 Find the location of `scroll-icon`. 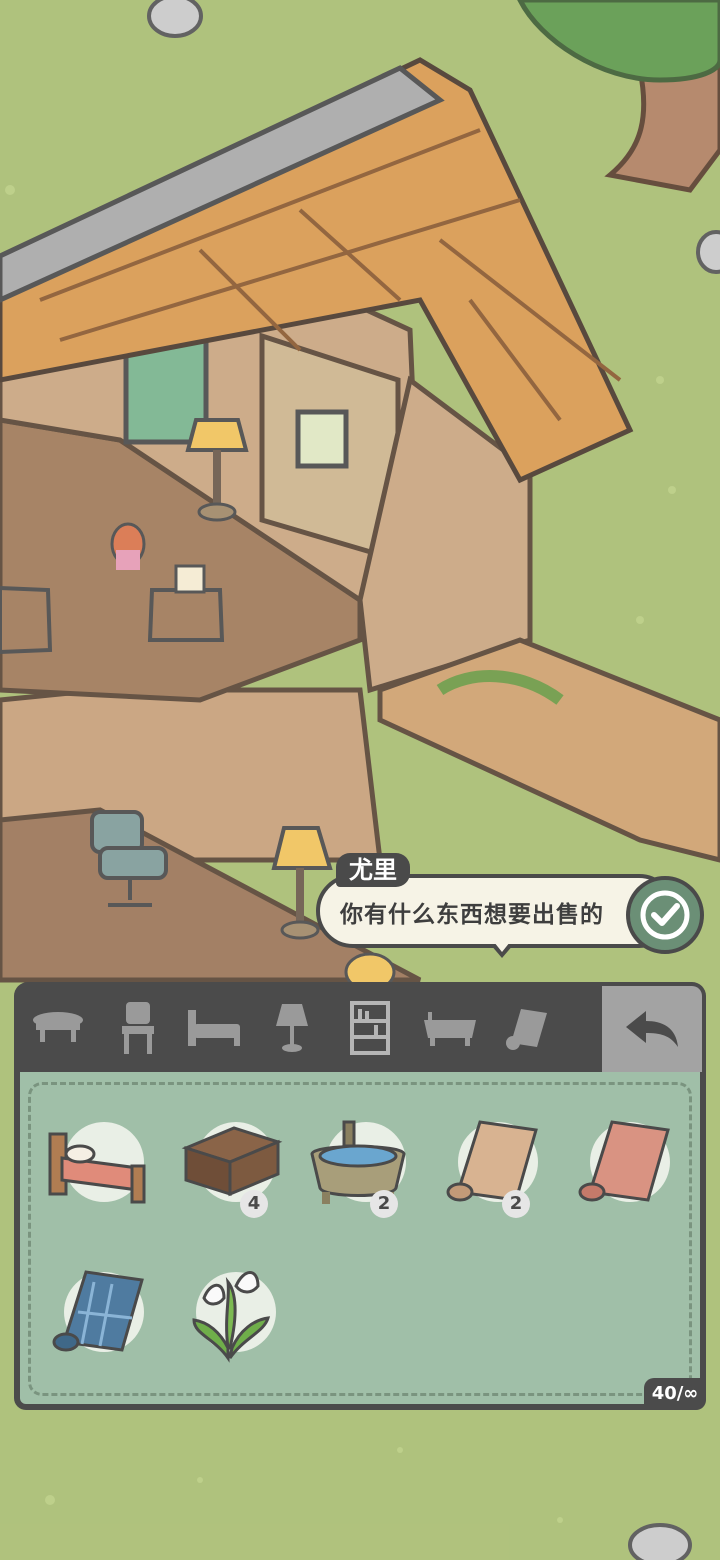

scroll-icon is located at coordinates (526, 1029).